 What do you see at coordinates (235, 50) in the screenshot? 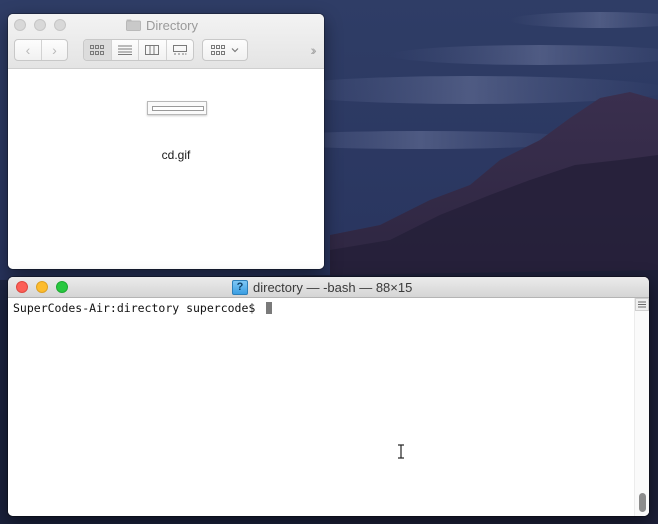
I see `chevron-down-icon` at bounding box center [235, 50].